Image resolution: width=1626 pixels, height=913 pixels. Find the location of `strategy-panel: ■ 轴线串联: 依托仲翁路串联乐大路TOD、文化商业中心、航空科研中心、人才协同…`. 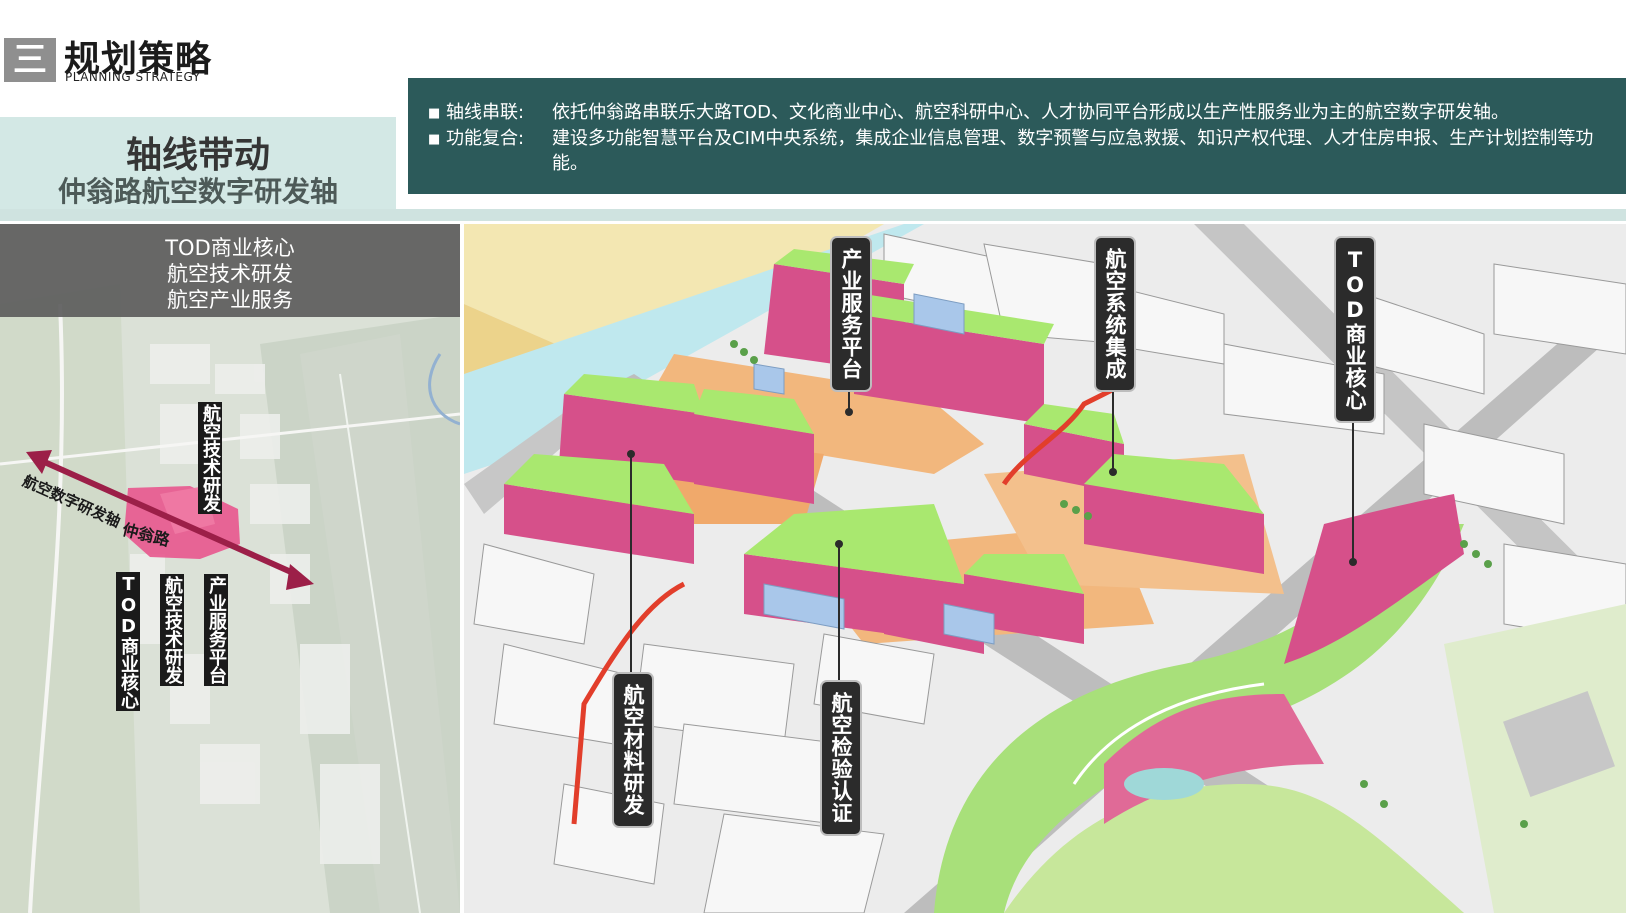

strategy-panel: ■ 轴线串联: 依托仲翁路串联乐大路TOD、文化商业中心、航空科研中心、人才协同… is located at coordinates (1017, 136).